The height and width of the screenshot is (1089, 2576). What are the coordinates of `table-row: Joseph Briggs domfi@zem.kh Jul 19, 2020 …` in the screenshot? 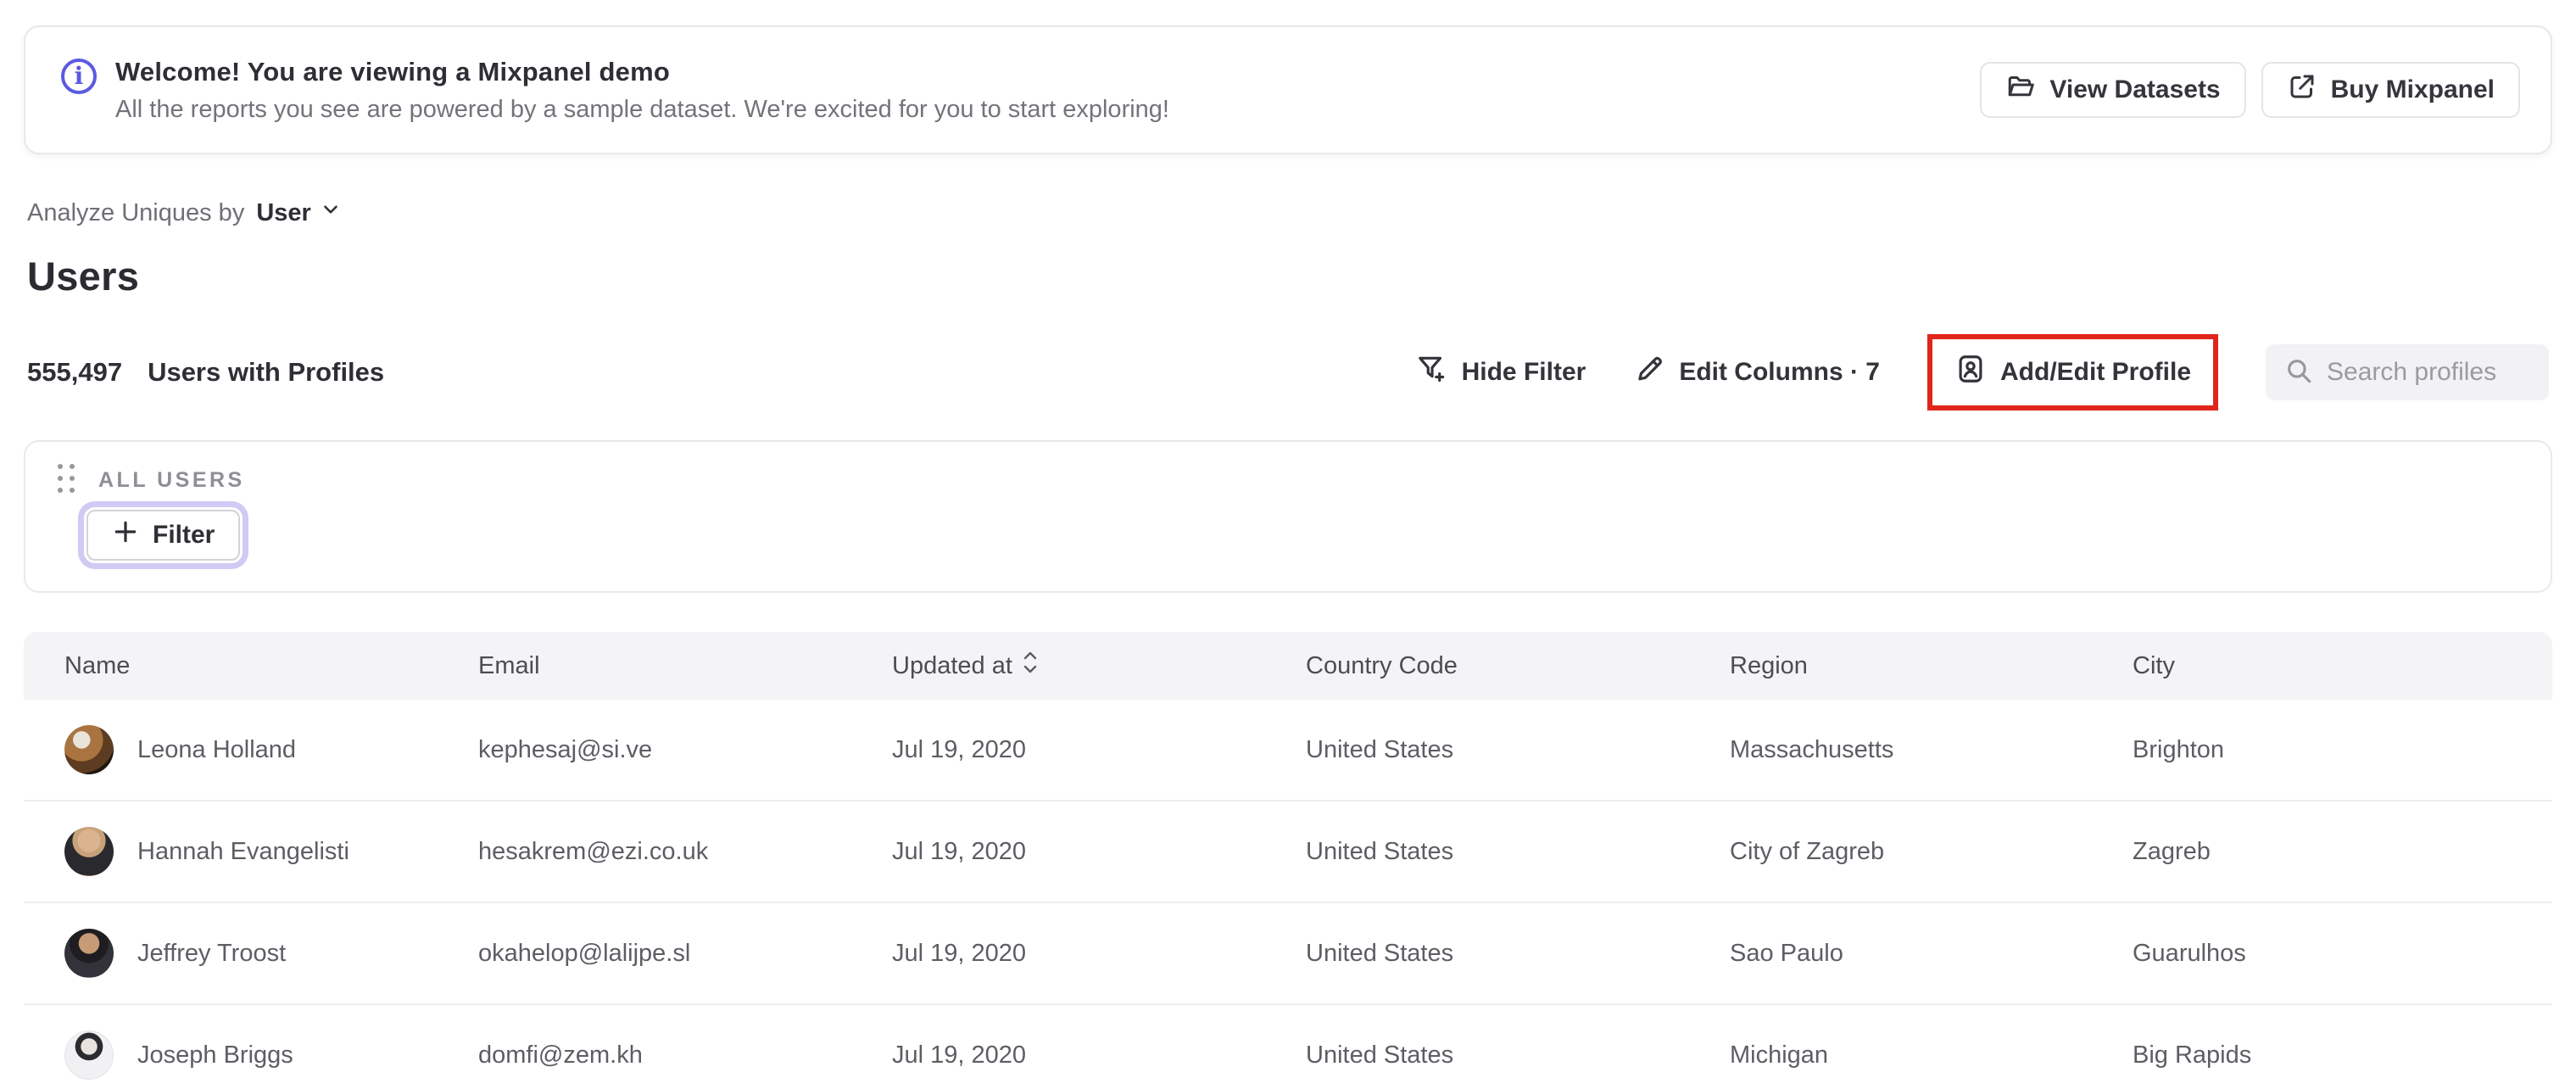 It's located at (1288, 1047).